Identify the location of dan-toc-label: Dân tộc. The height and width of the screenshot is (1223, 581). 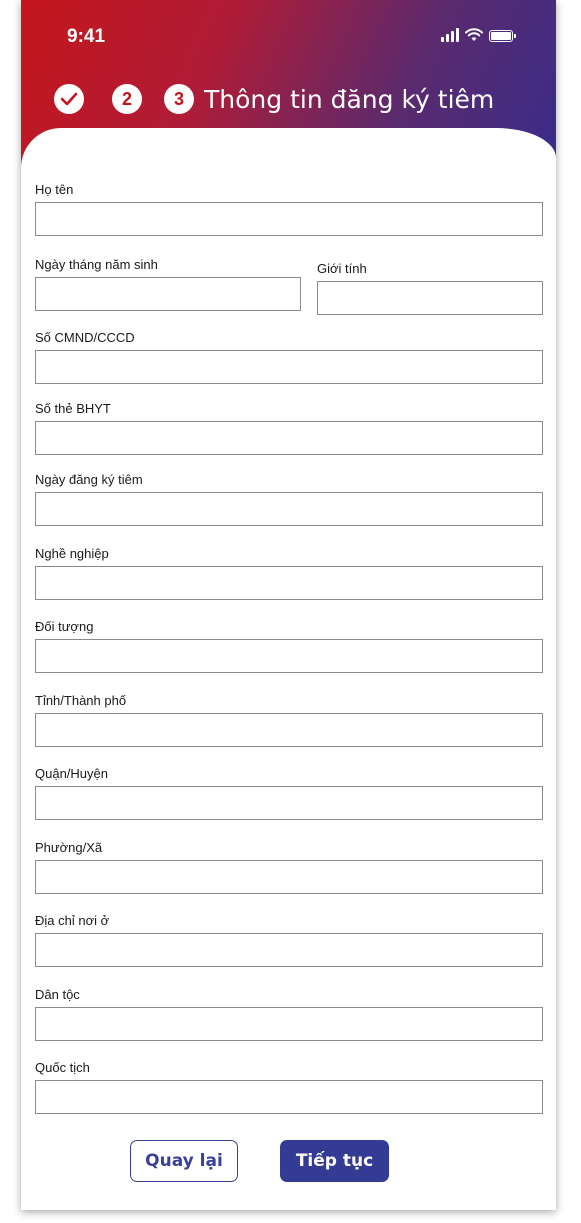
(57, 994).